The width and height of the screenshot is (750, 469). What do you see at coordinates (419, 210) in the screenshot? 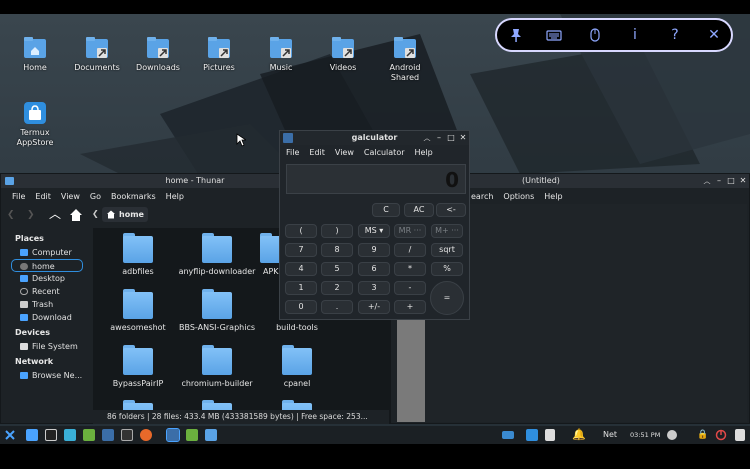
I see `all-clear-button: AC` at bounding box center [419, 210].